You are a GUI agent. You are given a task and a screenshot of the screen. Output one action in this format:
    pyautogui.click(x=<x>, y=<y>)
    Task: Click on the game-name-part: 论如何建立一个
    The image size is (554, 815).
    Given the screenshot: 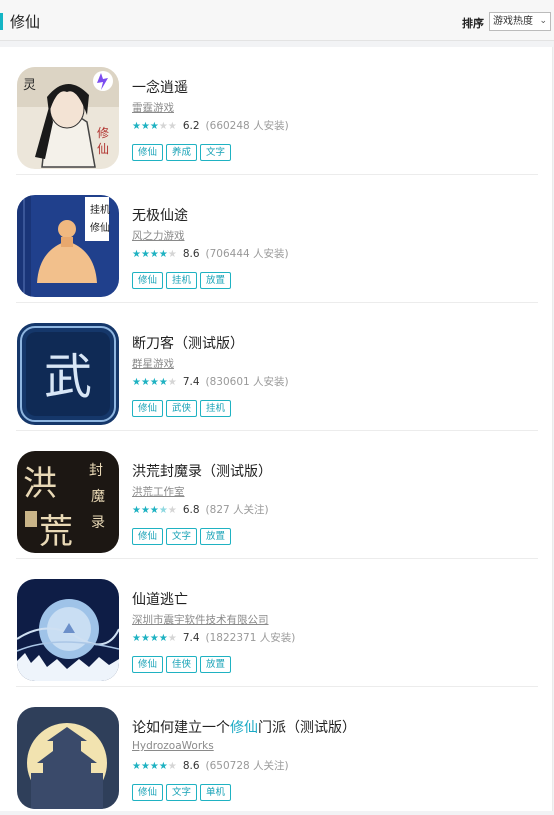 What is the action you would take?
    pyautogui.click(x=181, y=728)
    